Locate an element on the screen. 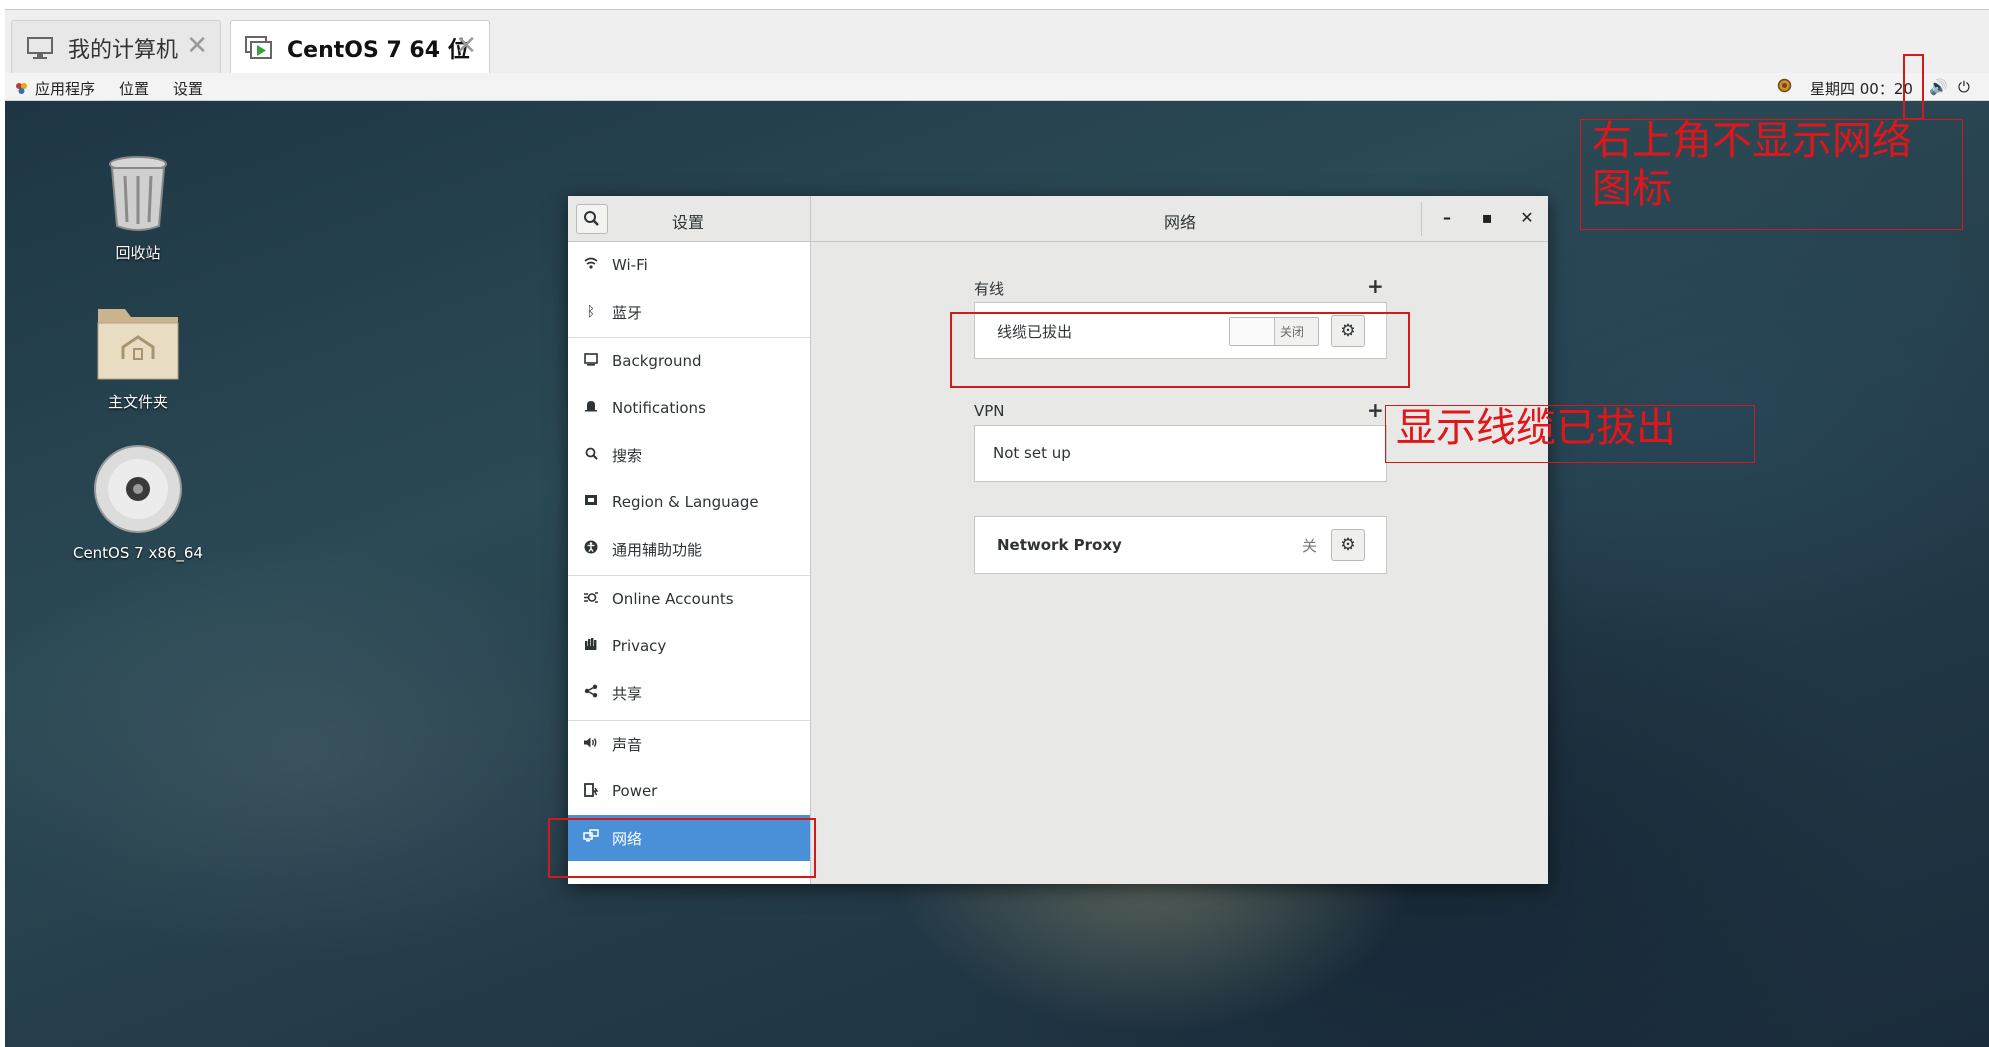 This screenshot has height=1047, width=1989. applications-menu: 应用程序 is located at coordinates (65, 88).